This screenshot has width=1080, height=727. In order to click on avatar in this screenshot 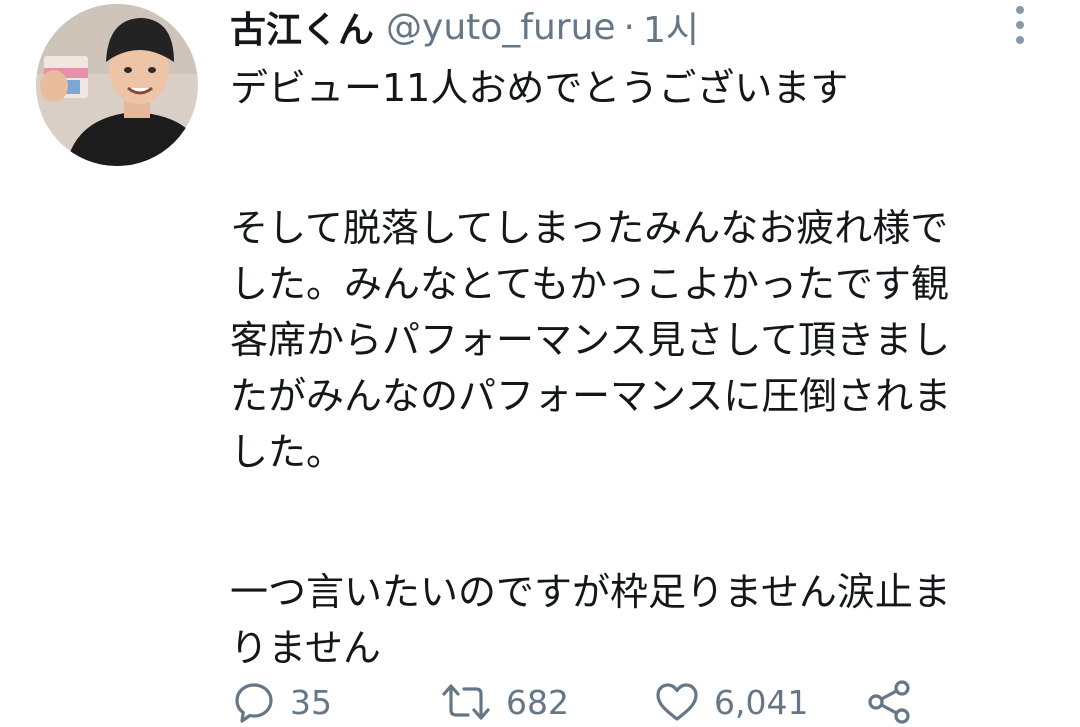, I will do `click(117, 85)`.